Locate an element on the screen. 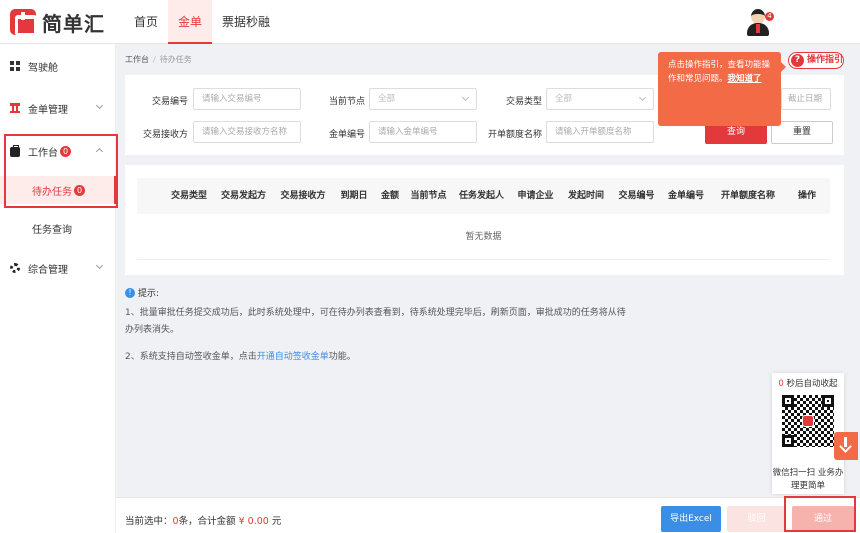 This screenshot has height=533, width=860. help-icon: ? is located at coordinates (797, 60).